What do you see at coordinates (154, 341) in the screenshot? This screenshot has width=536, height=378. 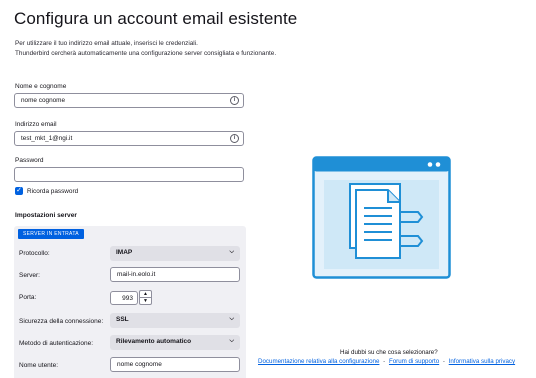 I see `auth-method-value: Rilevamento automatico` at bounding box center [154, 341].